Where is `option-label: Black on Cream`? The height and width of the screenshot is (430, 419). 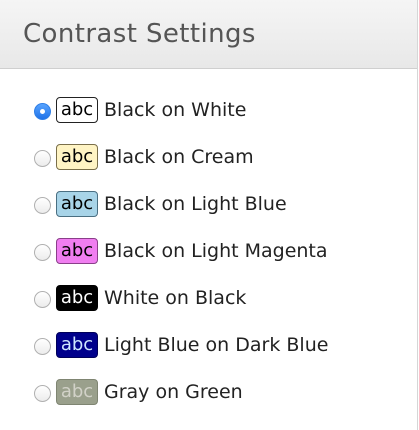 option-label: Black on Cream is located at coordinates (179, 156).